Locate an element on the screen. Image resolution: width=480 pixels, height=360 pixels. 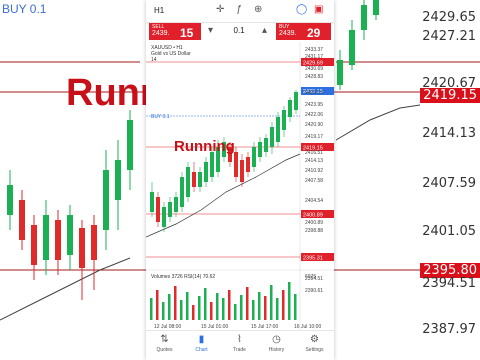
bottom-navigation: ⇅ Quotes ▮ Chart ⌇ Trade ◷ History ⚙ Settings is located at coordinates (240, 345).